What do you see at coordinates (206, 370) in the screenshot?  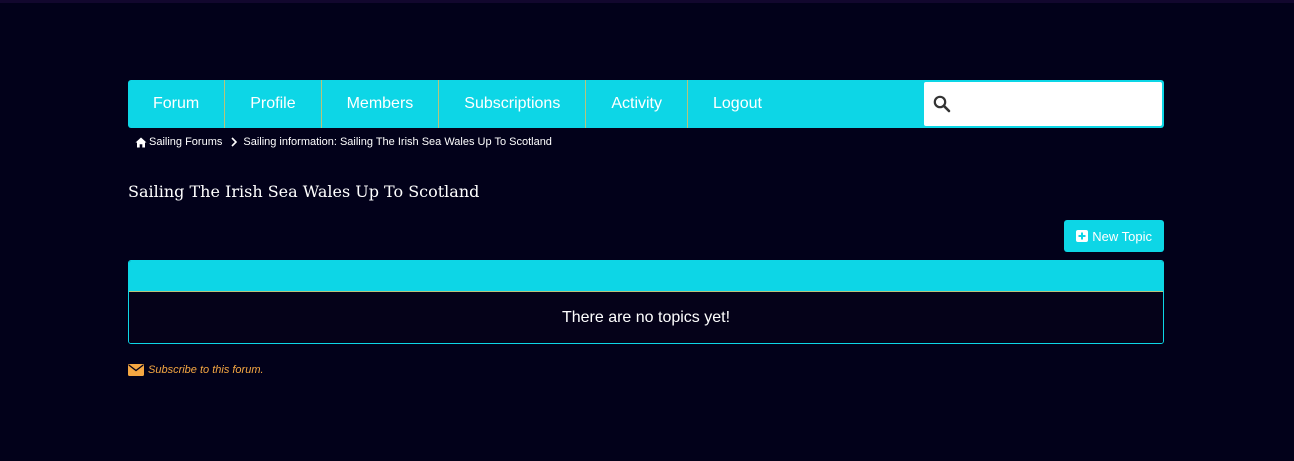 I see `subscribe-label: Subscribe to this forum.` at bounding box center [206, 370].